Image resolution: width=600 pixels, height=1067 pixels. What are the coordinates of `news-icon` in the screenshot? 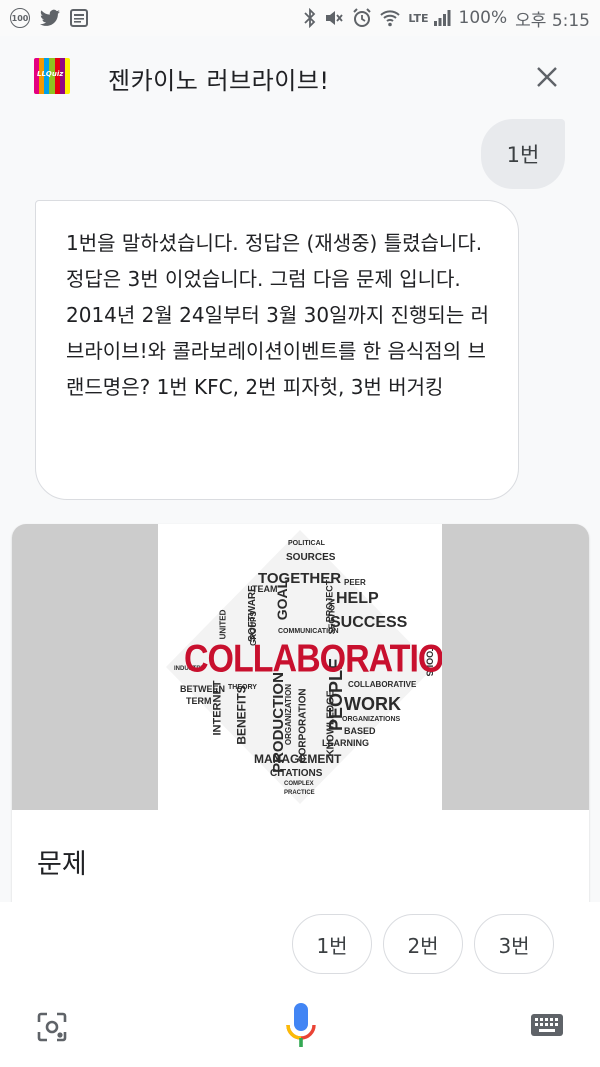 It's located at (79, 18).